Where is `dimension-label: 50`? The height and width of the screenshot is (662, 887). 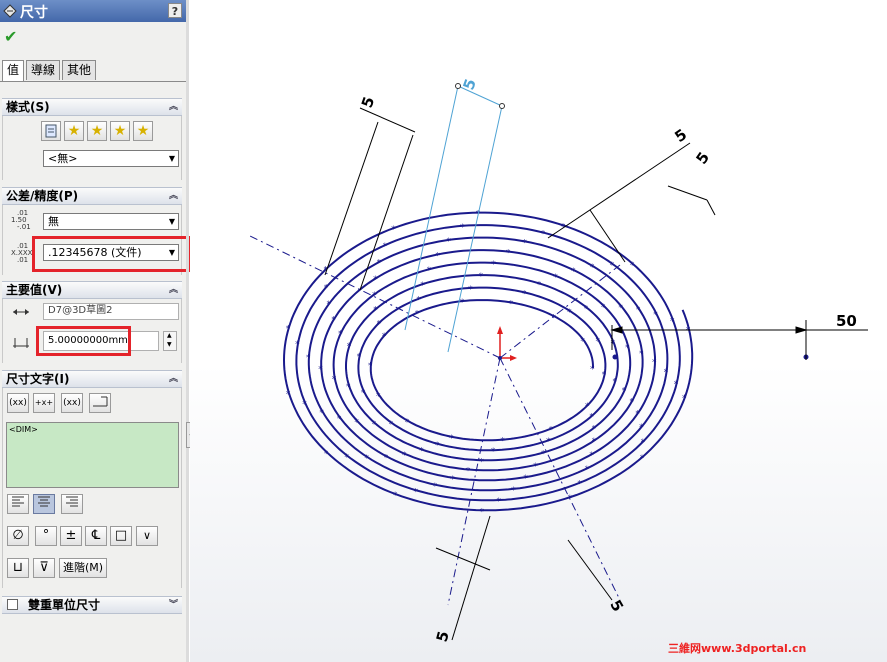 dimension-label: 50 is located at coordinates (846, 321).